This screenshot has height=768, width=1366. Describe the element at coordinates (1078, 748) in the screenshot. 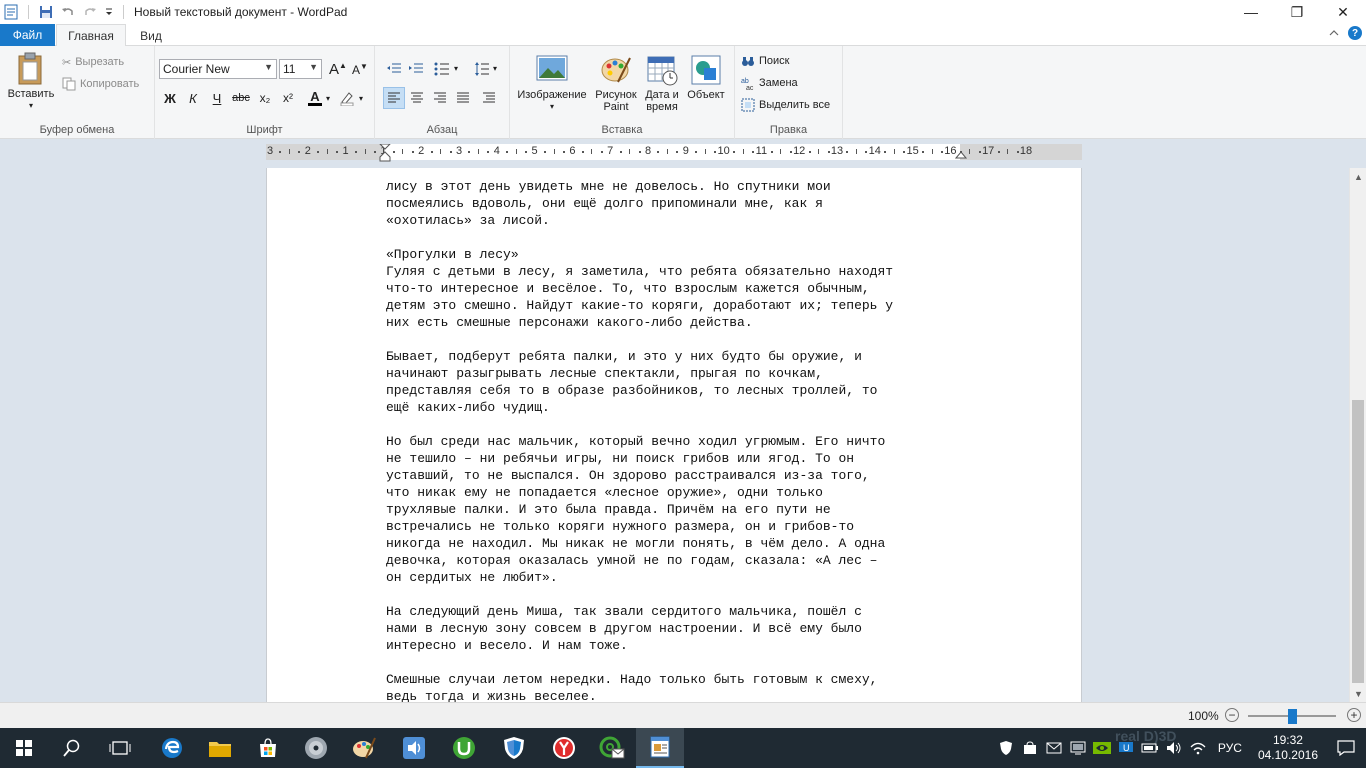

I see `tray-network-box-icon` at that location.